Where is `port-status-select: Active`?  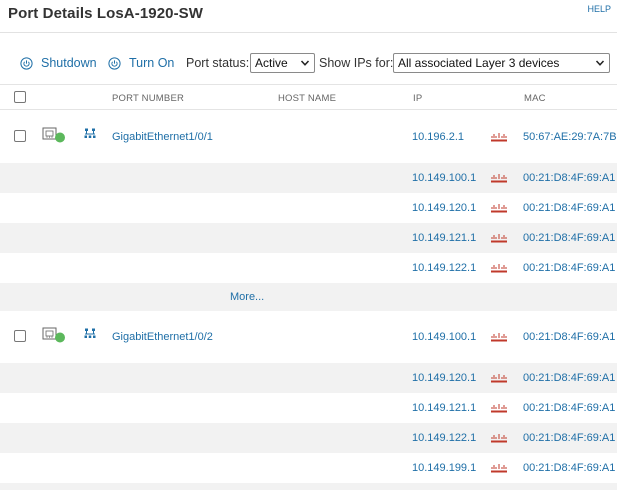
port-status-select: Active is located at coordinates (282, 63).